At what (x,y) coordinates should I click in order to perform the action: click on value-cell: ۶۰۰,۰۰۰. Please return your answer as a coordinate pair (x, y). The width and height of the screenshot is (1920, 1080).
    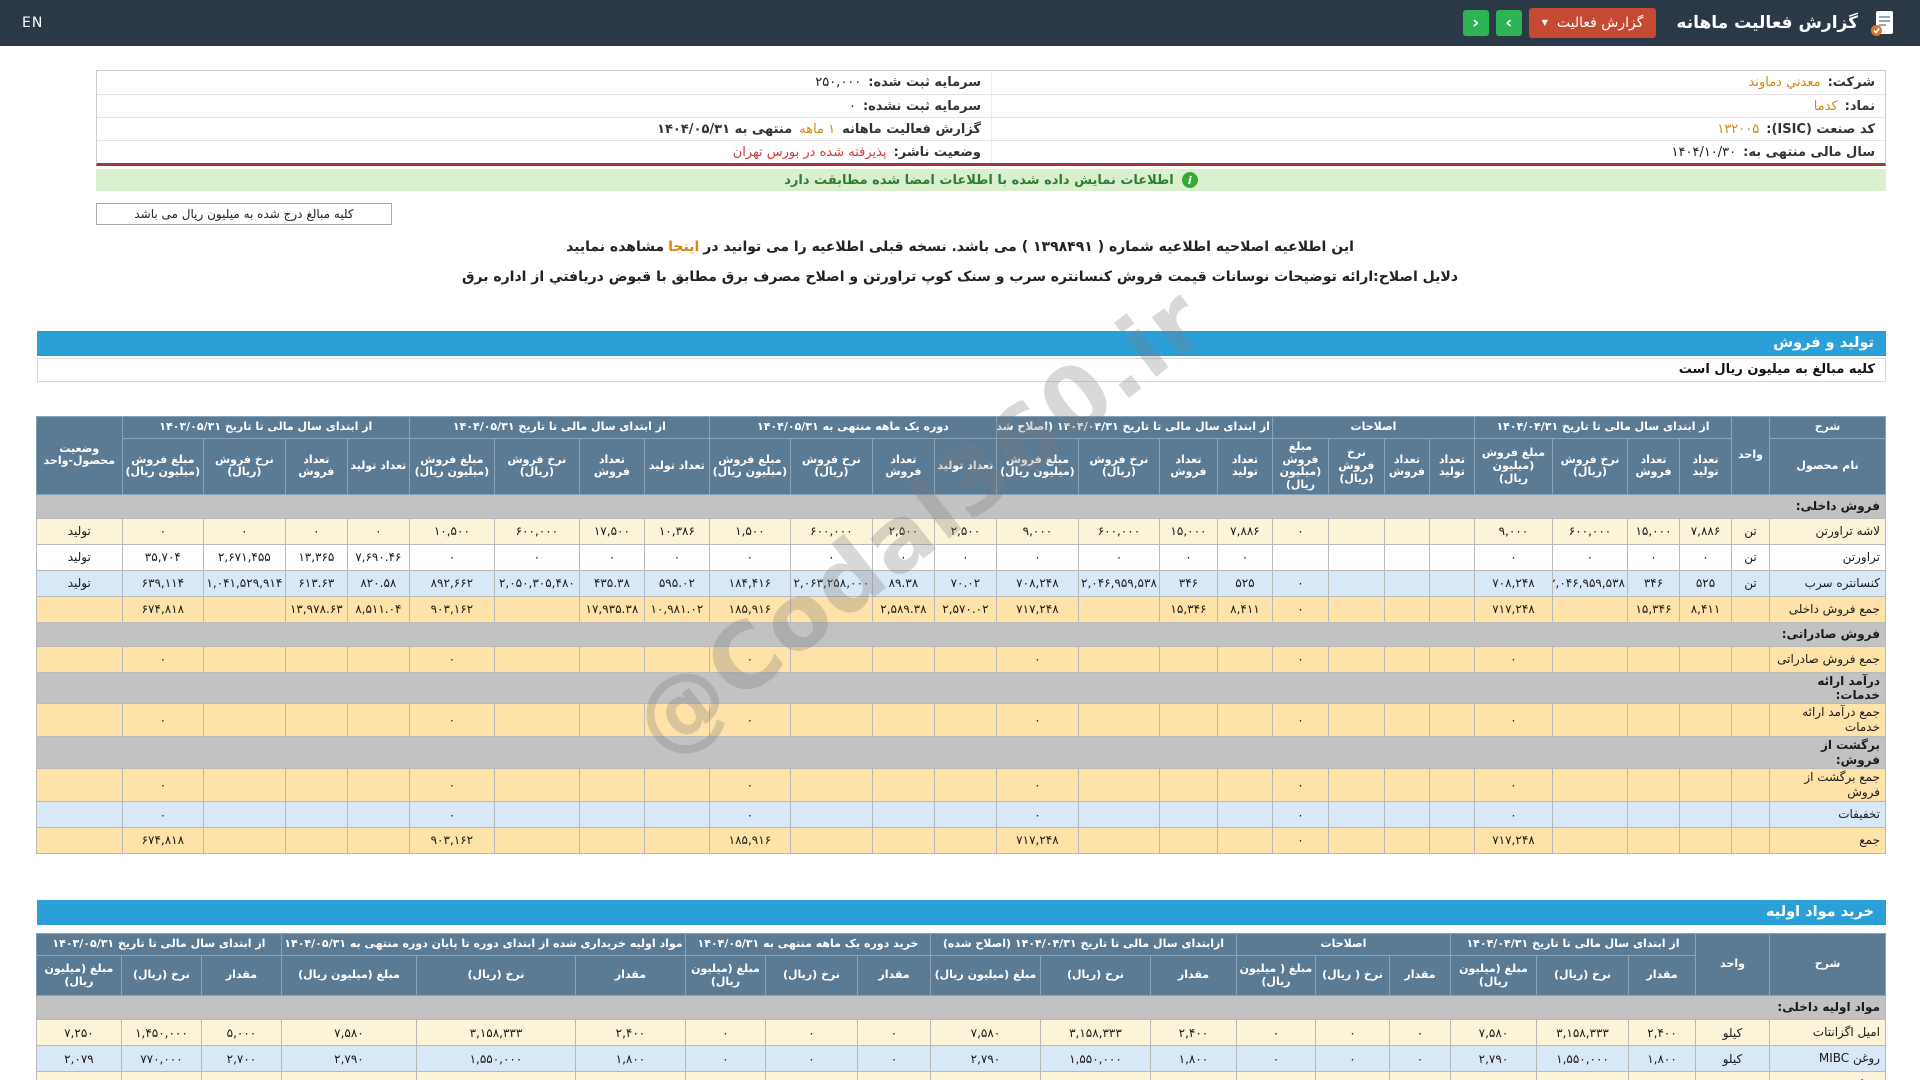
    Looking at the image, I should click on (1118, 531).